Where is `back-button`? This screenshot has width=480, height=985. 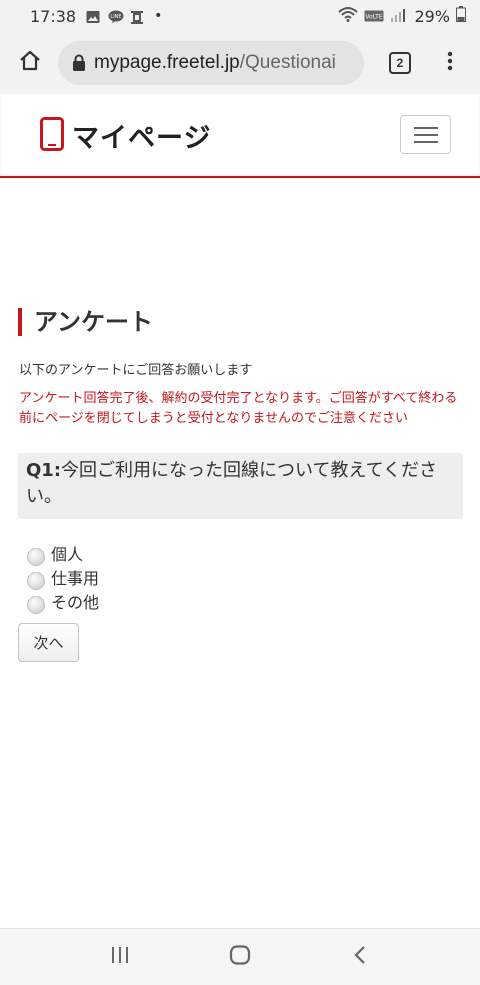
back-button is located at coordinates (360, 957).